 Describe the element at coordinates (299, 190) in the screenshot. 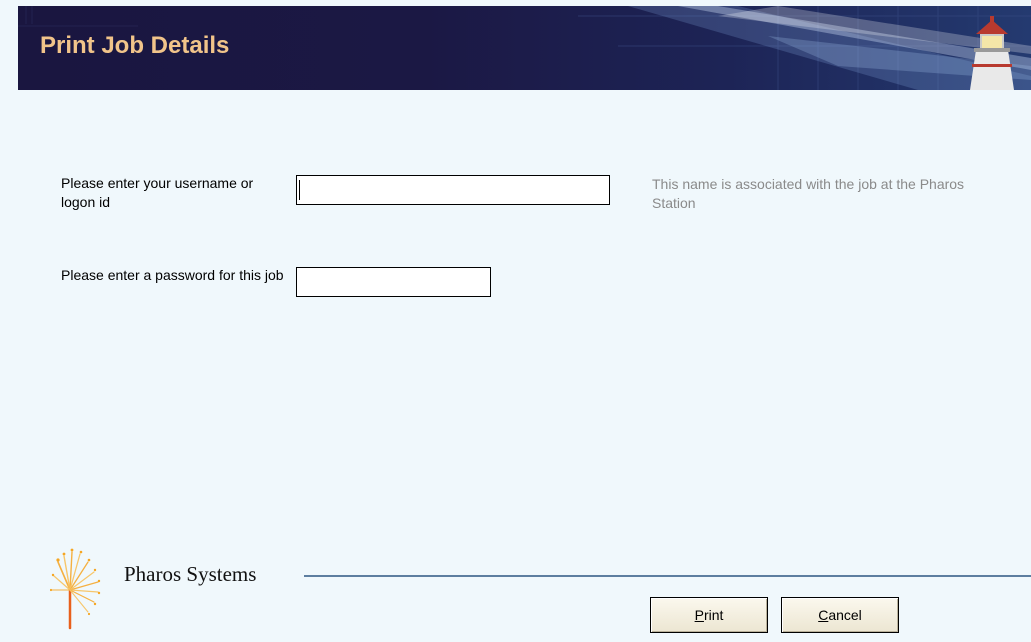

I see `text-cursor` at that location.